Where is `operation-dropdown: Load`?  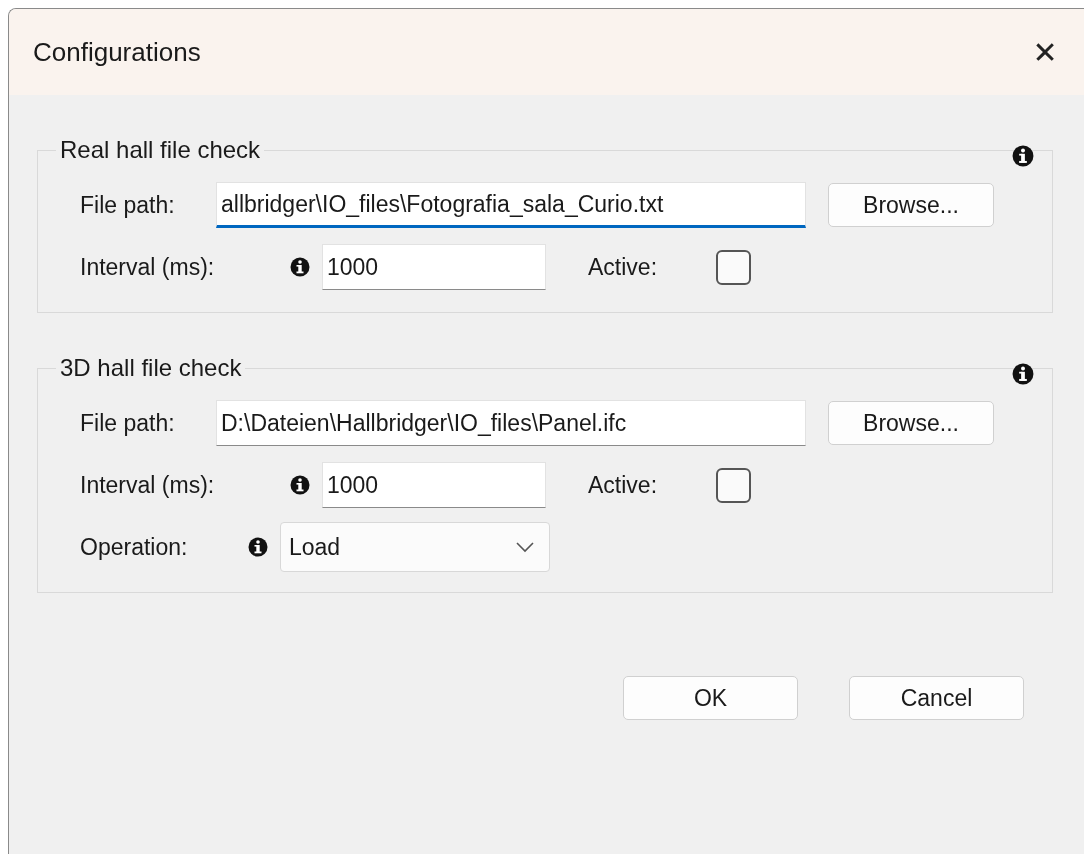
operation-dropdown: Load is located at coordinates (415, 547).